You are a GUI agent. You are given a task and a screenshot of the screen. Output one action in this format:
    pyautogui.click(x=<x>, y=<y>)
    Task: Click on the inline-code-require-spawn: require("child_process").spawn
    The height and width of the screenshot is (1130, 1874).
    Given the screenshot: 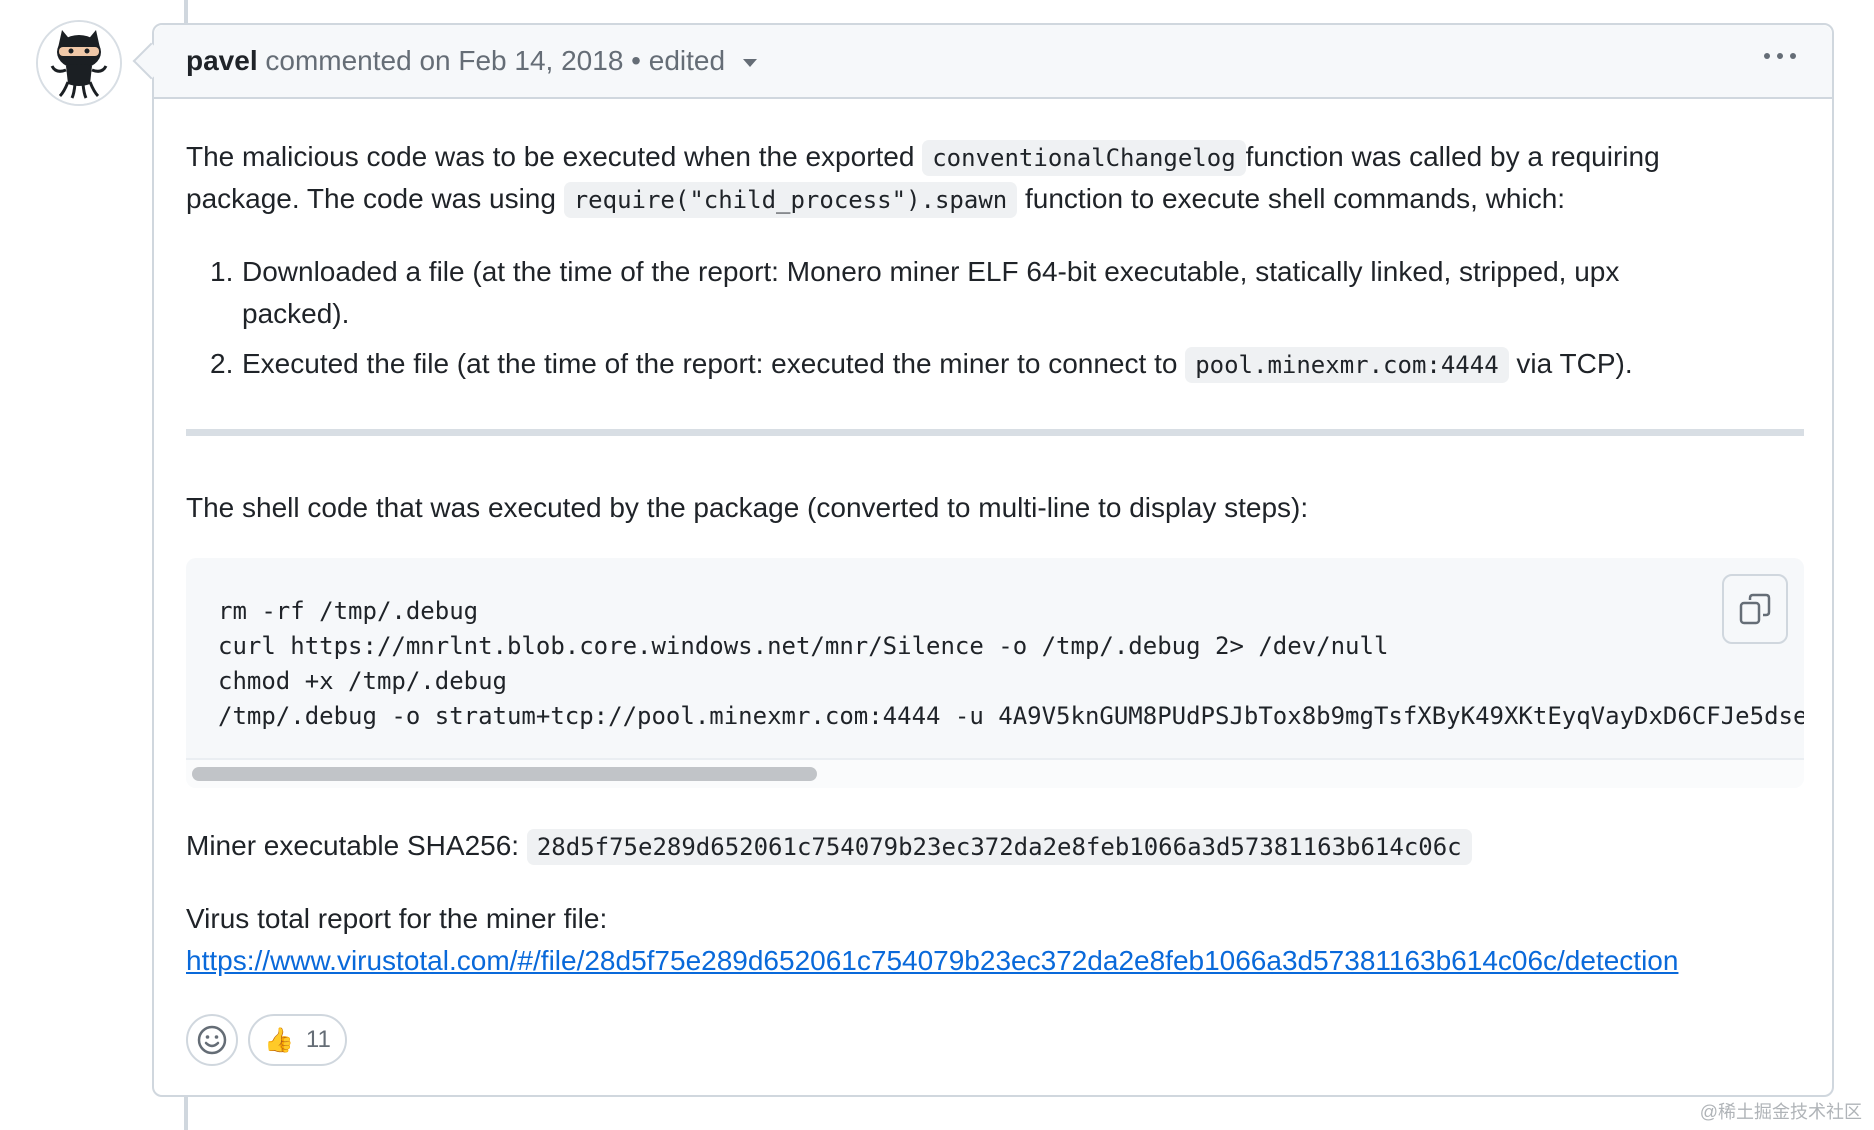 What is the action you would take?
    pyautogui.click(x=790, y=200)
    